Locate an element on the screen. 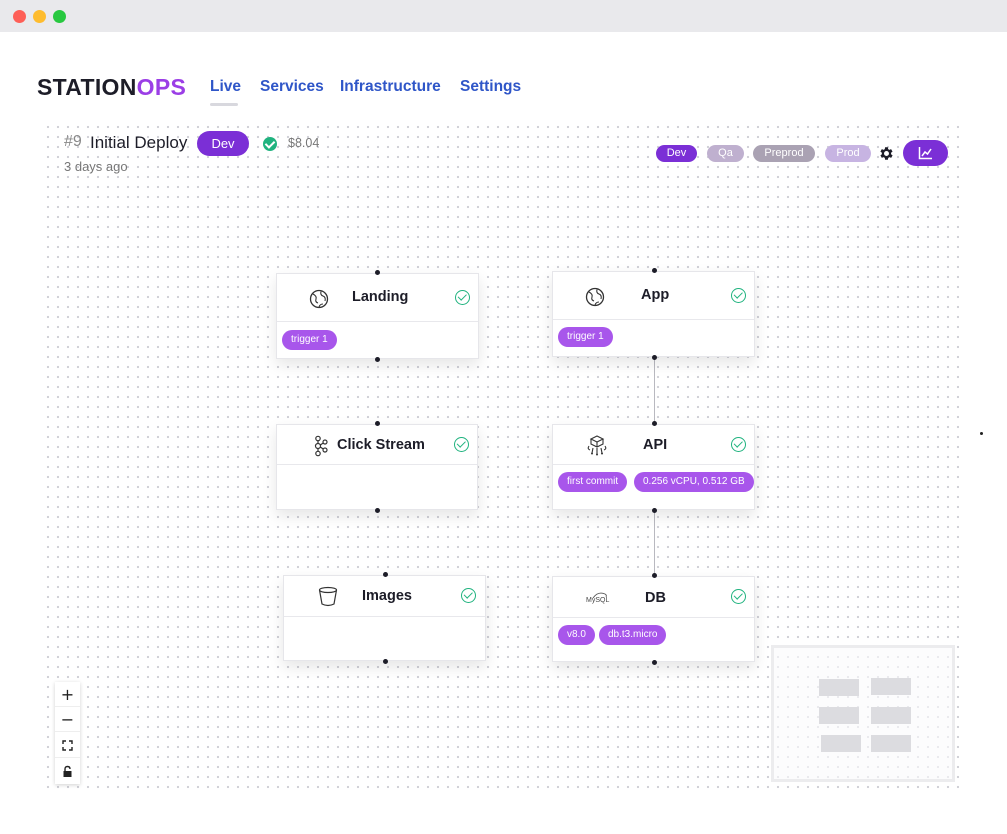  node-title: Landing is located at coordinates (380, 297).